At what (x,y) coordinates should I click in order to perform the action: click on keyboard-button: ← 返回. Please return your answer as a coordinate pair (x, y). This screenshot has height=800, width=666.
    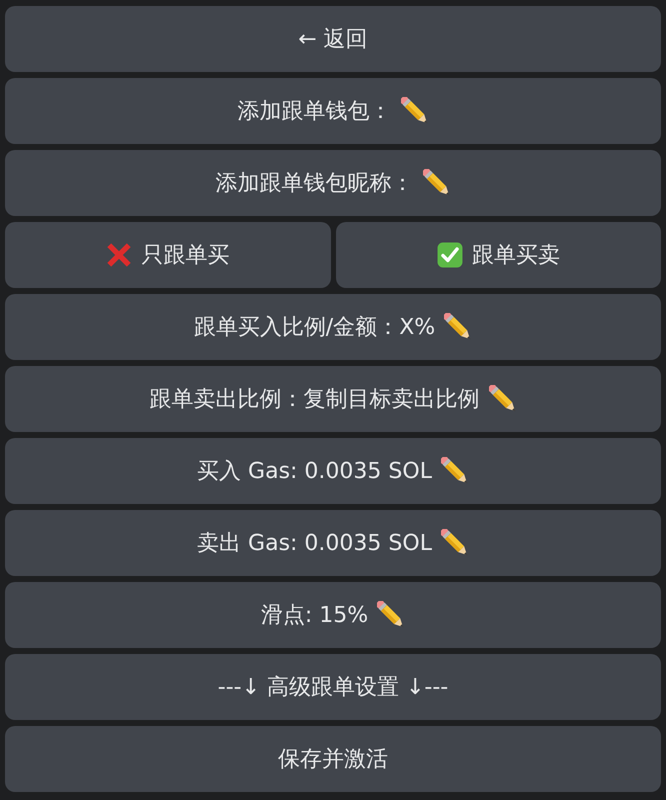
    Looking at the image, I should click on (333, 39).